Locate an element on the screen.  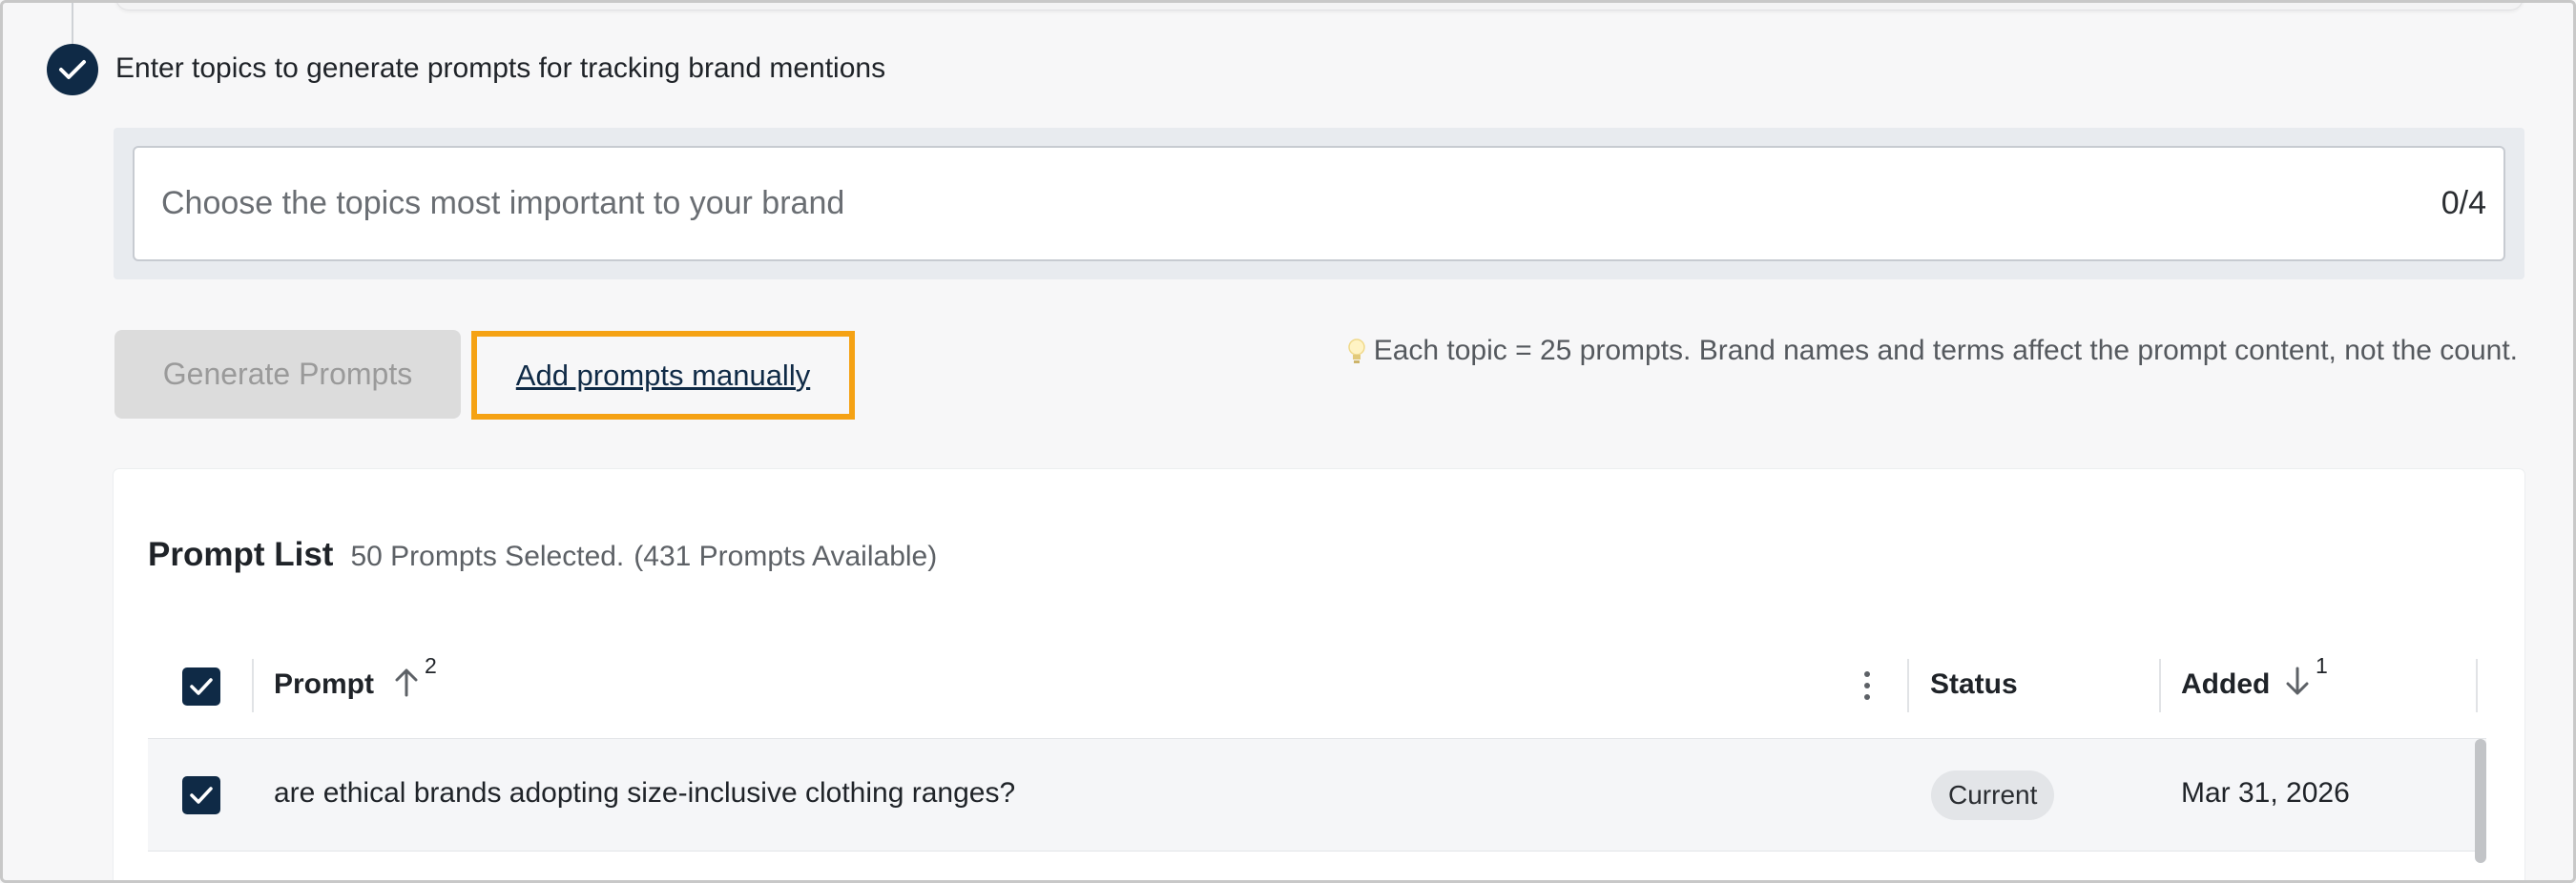
column-menu-kebab-icon is located at coordinates (1867, 686).